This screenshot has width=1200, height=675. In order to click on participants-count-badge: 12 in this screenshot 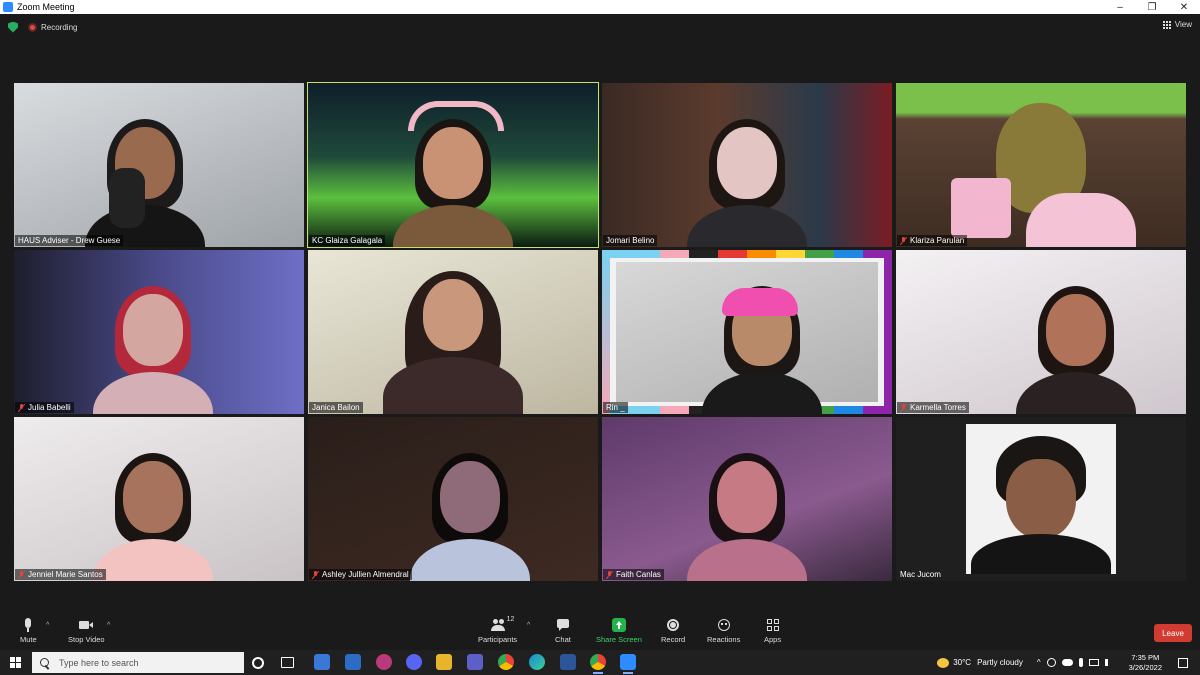, I will do `click(510, 619)`.